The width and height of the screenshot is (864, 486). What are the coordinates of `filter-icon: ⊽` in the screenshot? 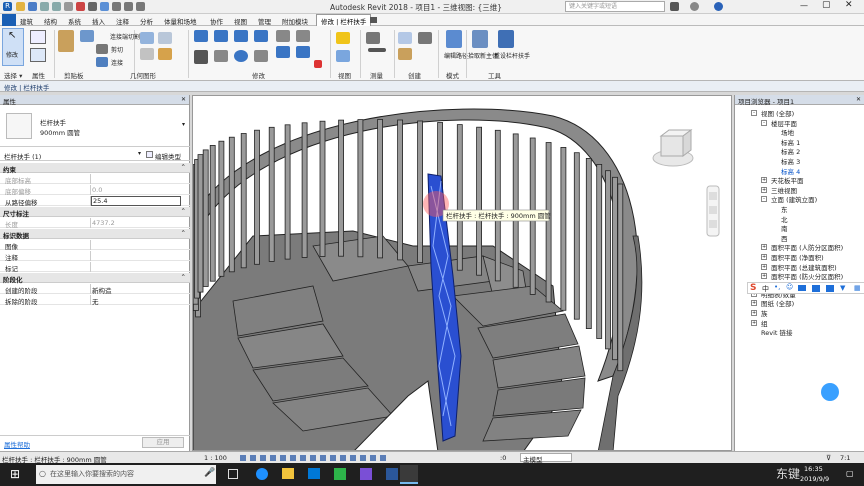 It's located at (828, 458).